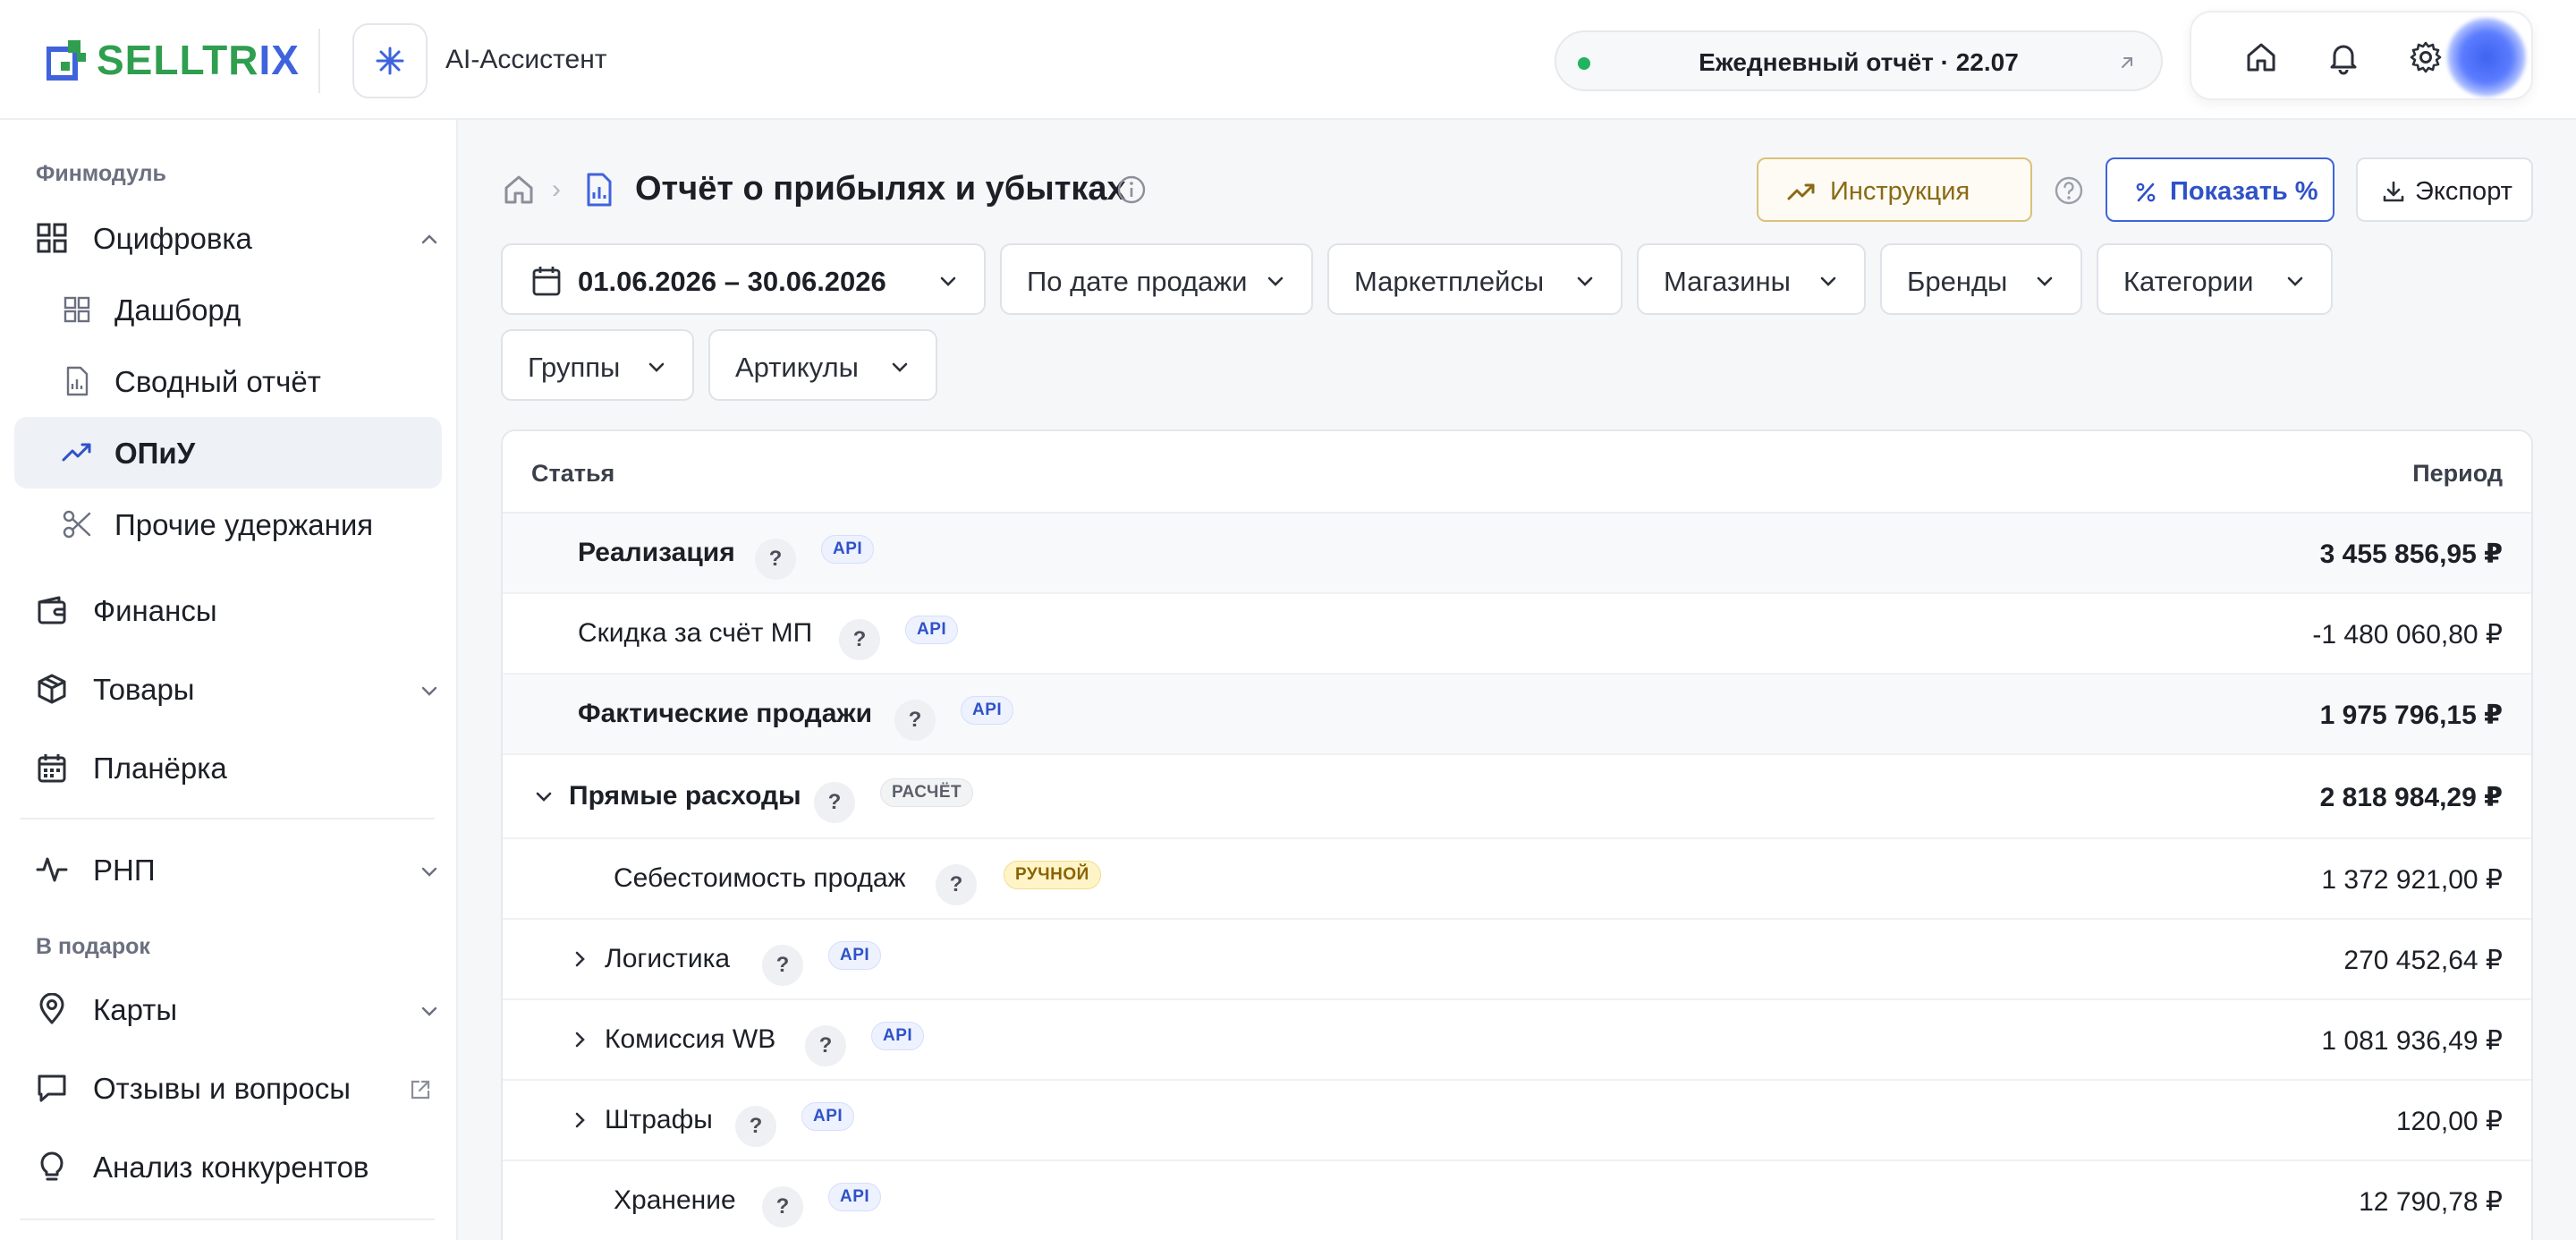  I want to click on sidebar-item-competitors: Анализ конкурентов, so click(228, 1166).